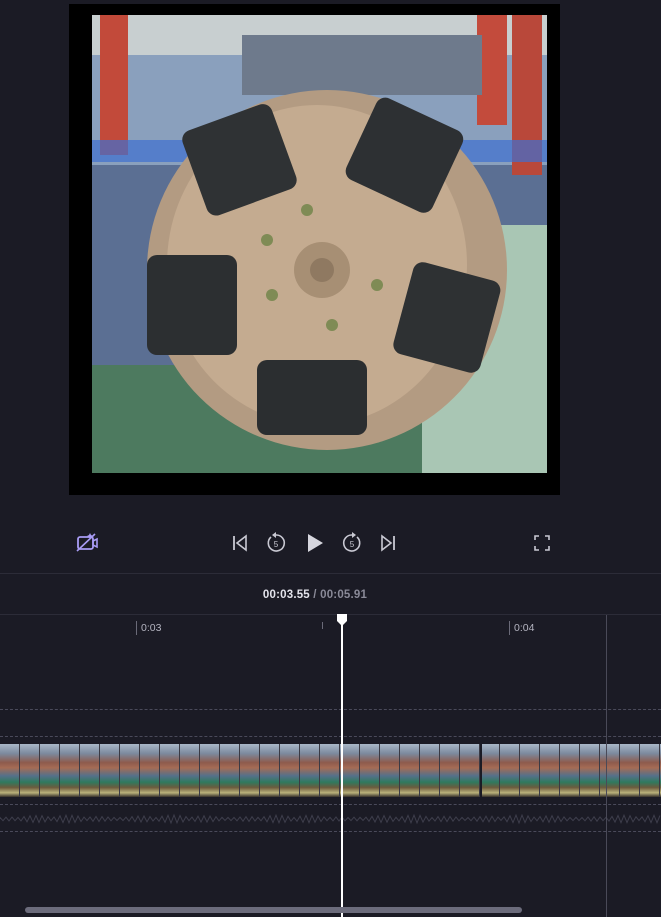 The width and height of the screenshot is (661, 917). I want to click on playhead-handle, so click(342, 620).